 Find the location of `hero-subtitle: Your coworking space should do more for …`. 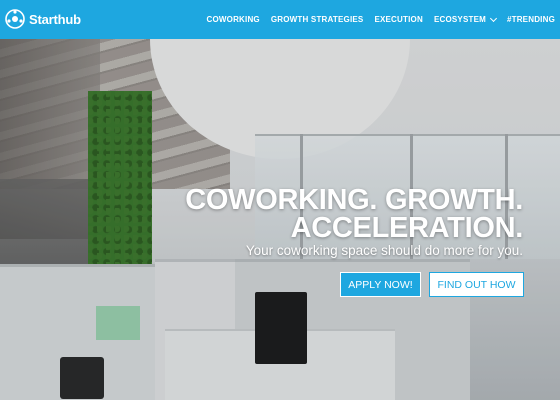

hero-subtitle: Your coworking space should do more for … is located at coordinates (384, 250).